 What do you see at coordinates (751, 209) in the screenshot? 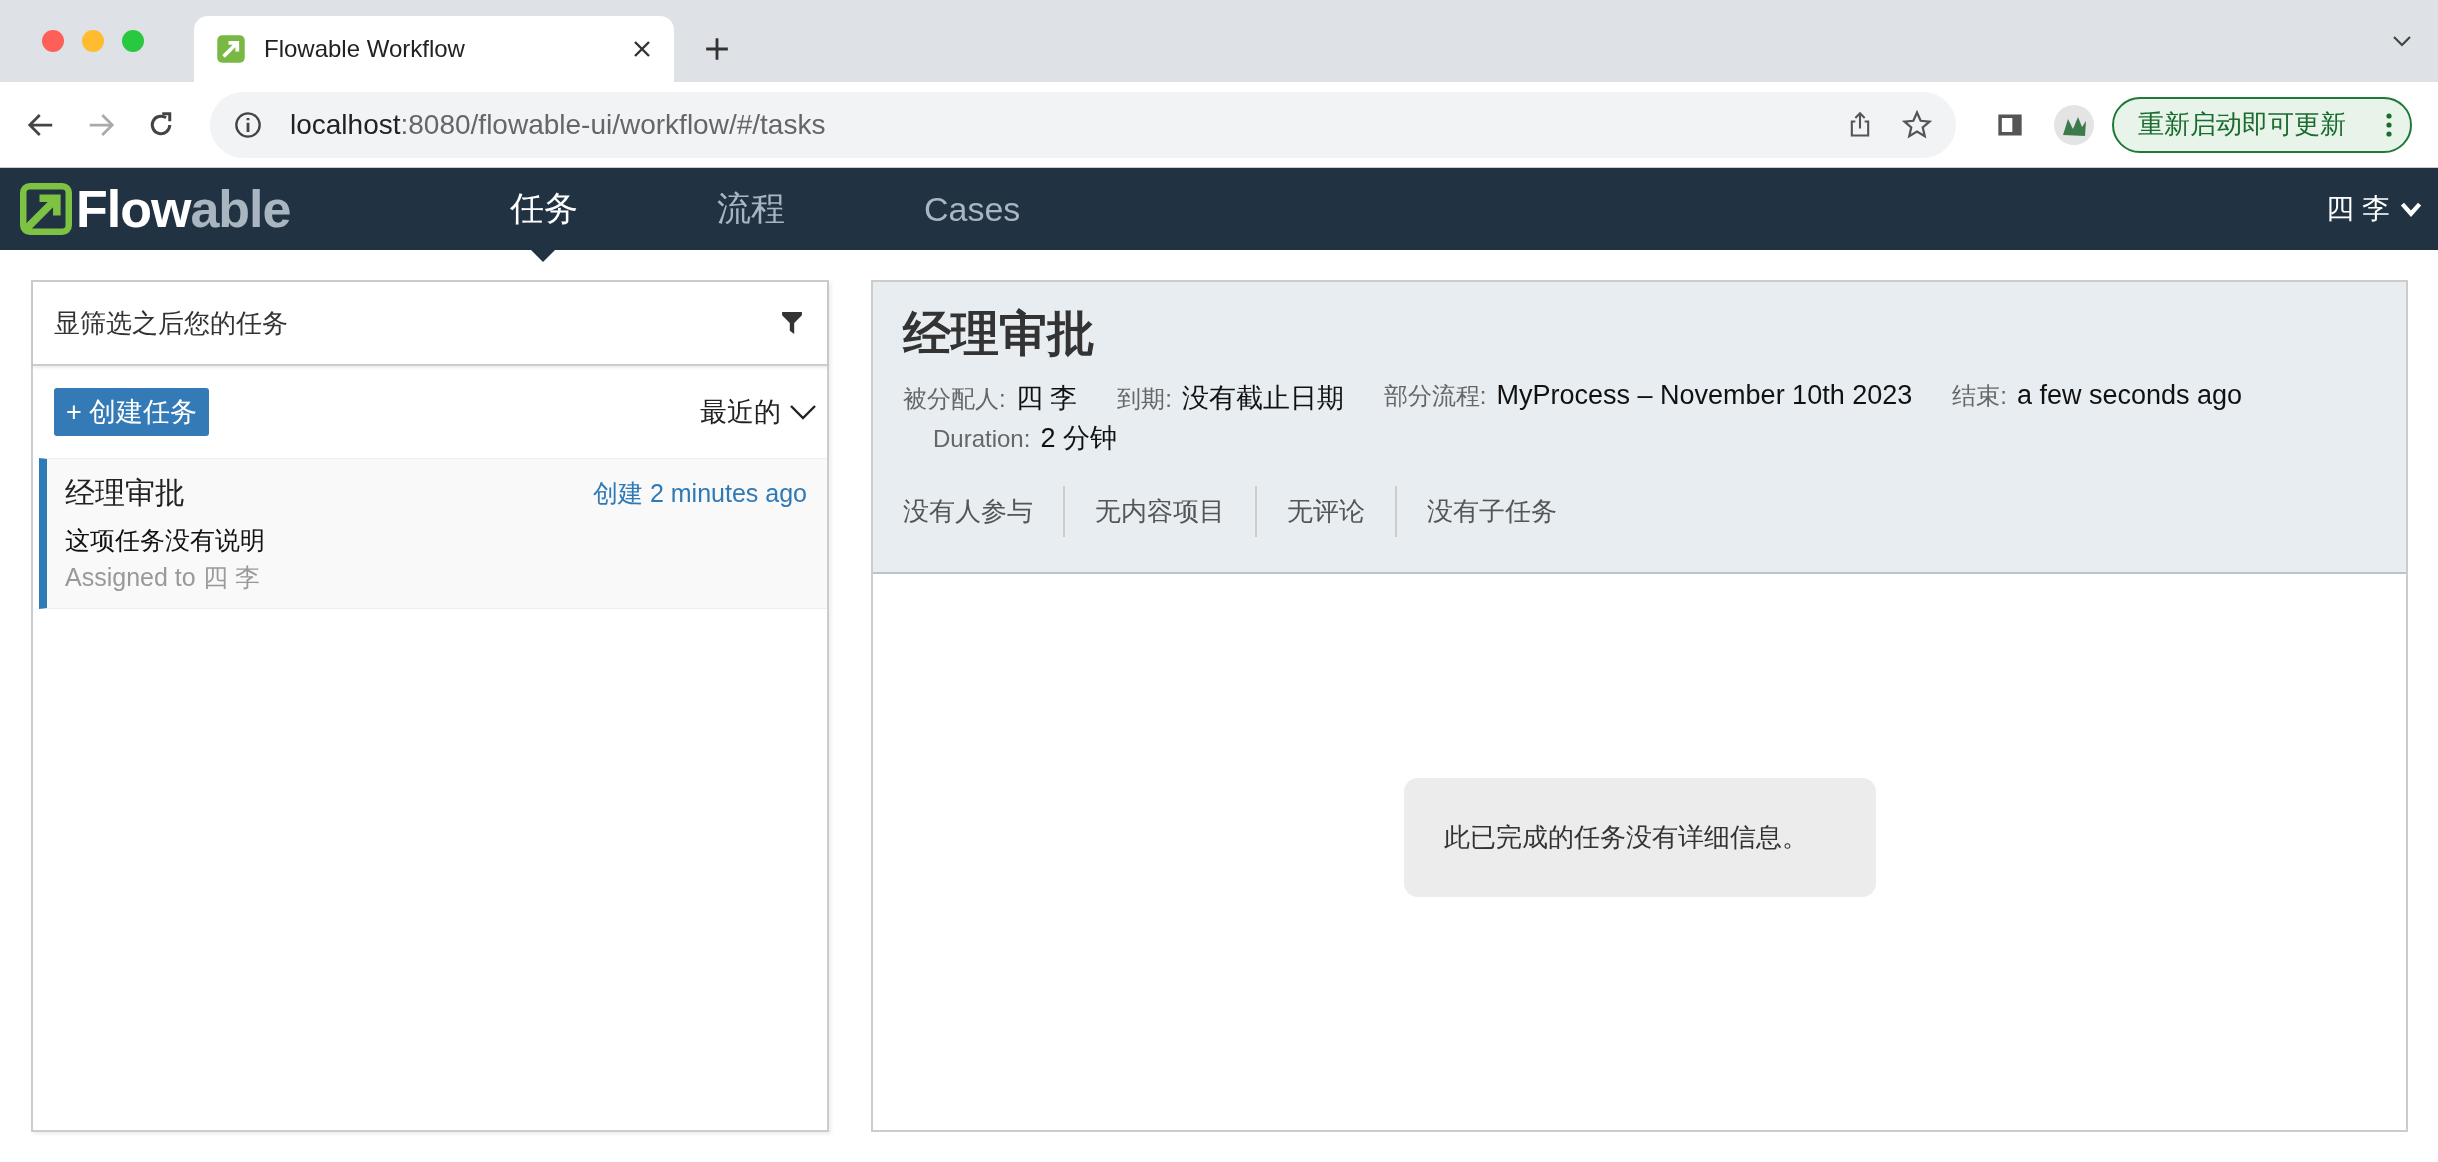
I see `nav-tab: 流程` at bounding box center [751, 209].